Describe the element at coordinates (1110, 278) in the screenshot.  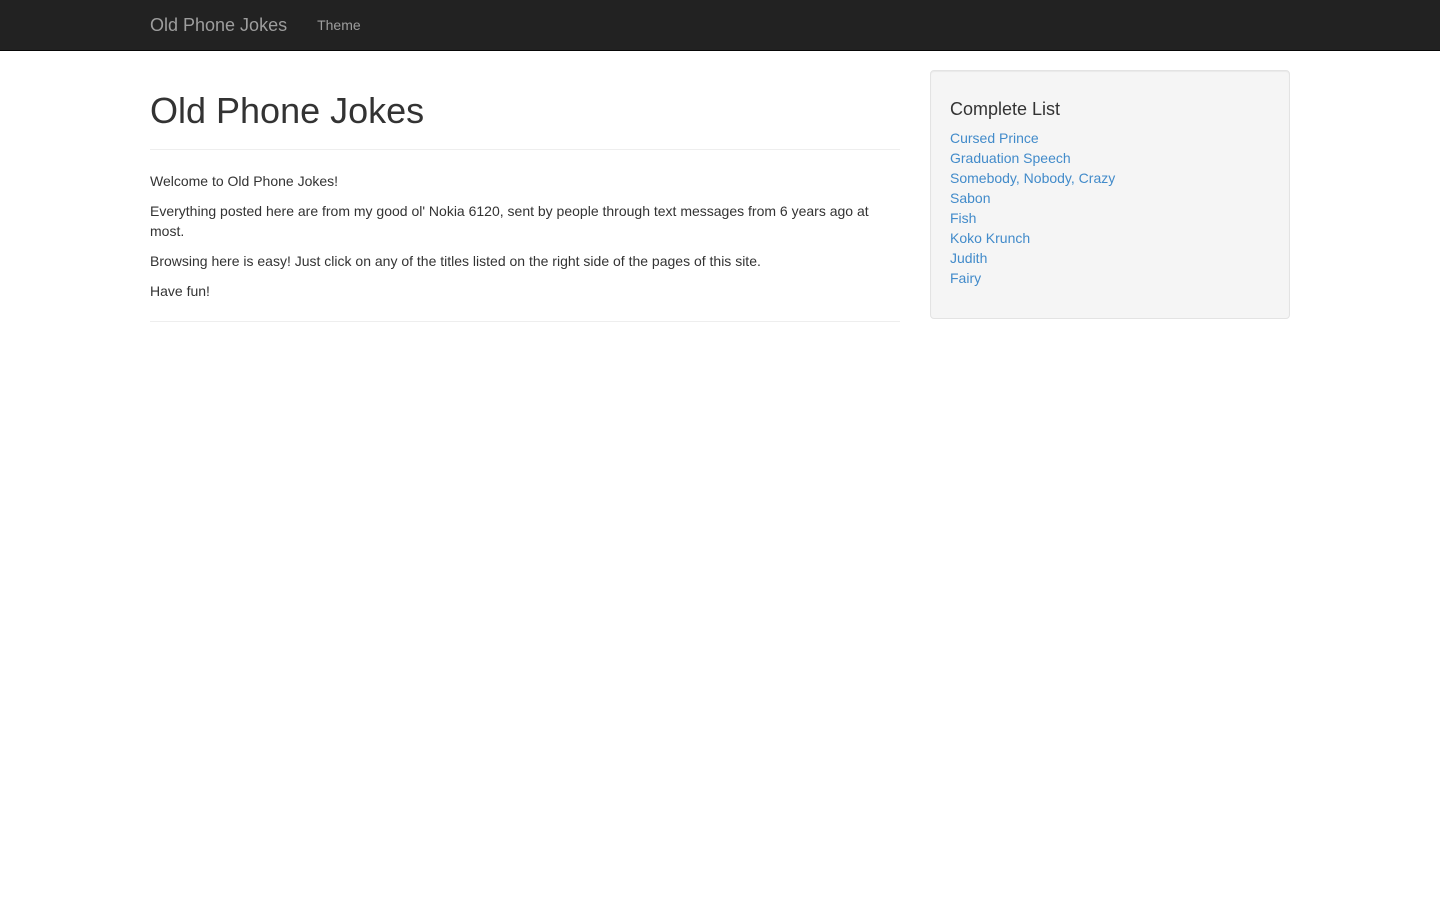
I see `list-item: Fairy` at that location.